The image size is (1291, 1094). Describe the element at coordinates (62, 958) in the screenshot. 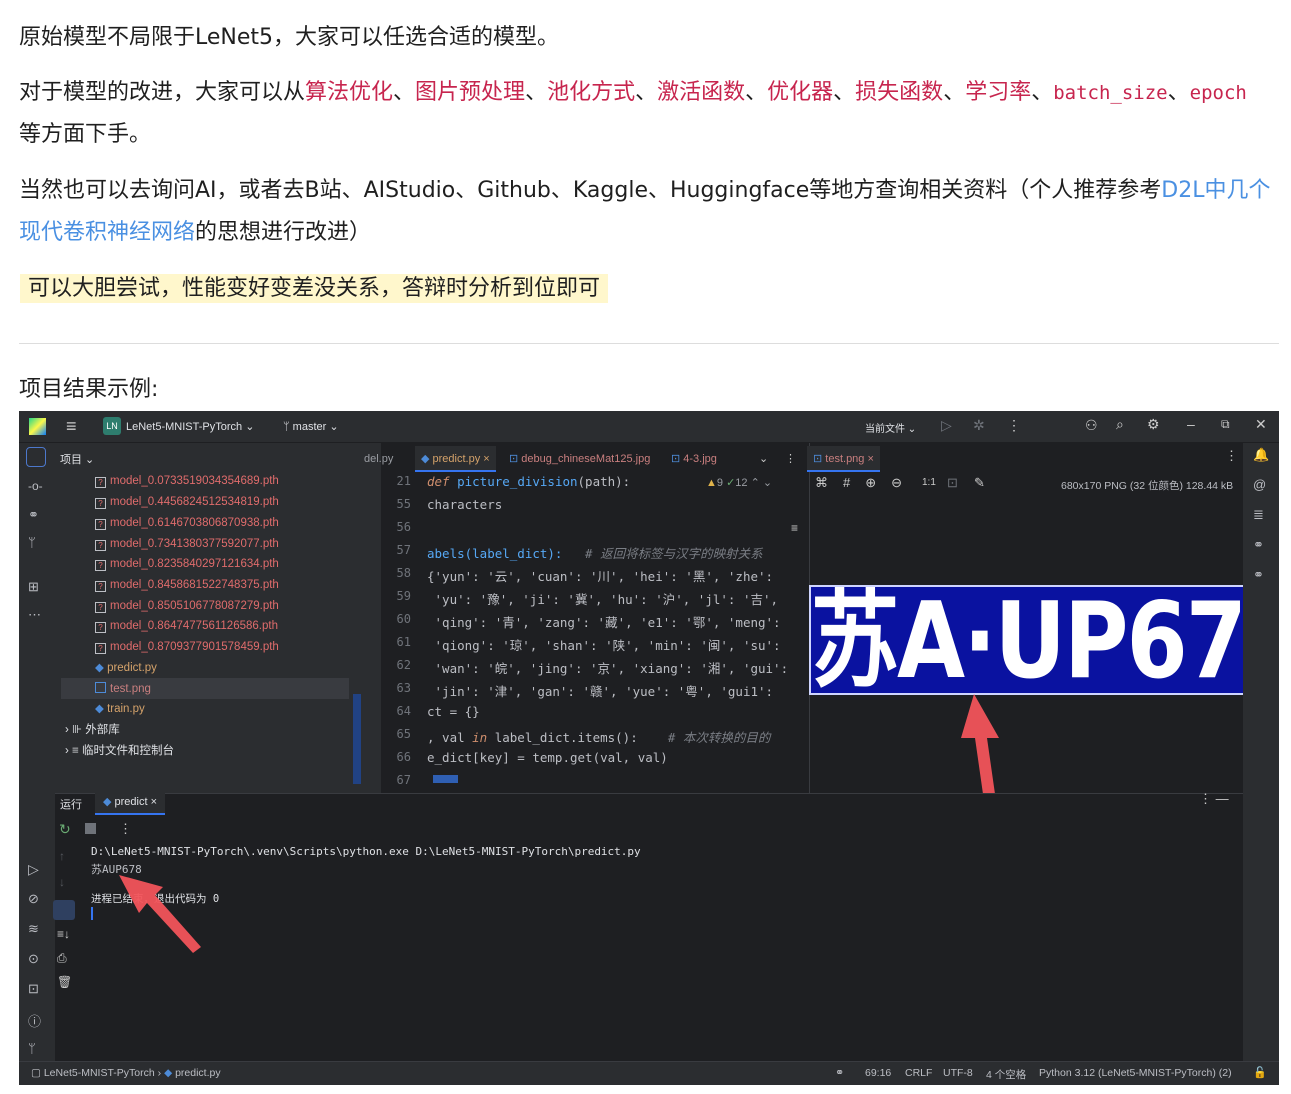

I see `print-icon: ⎙` at that location.